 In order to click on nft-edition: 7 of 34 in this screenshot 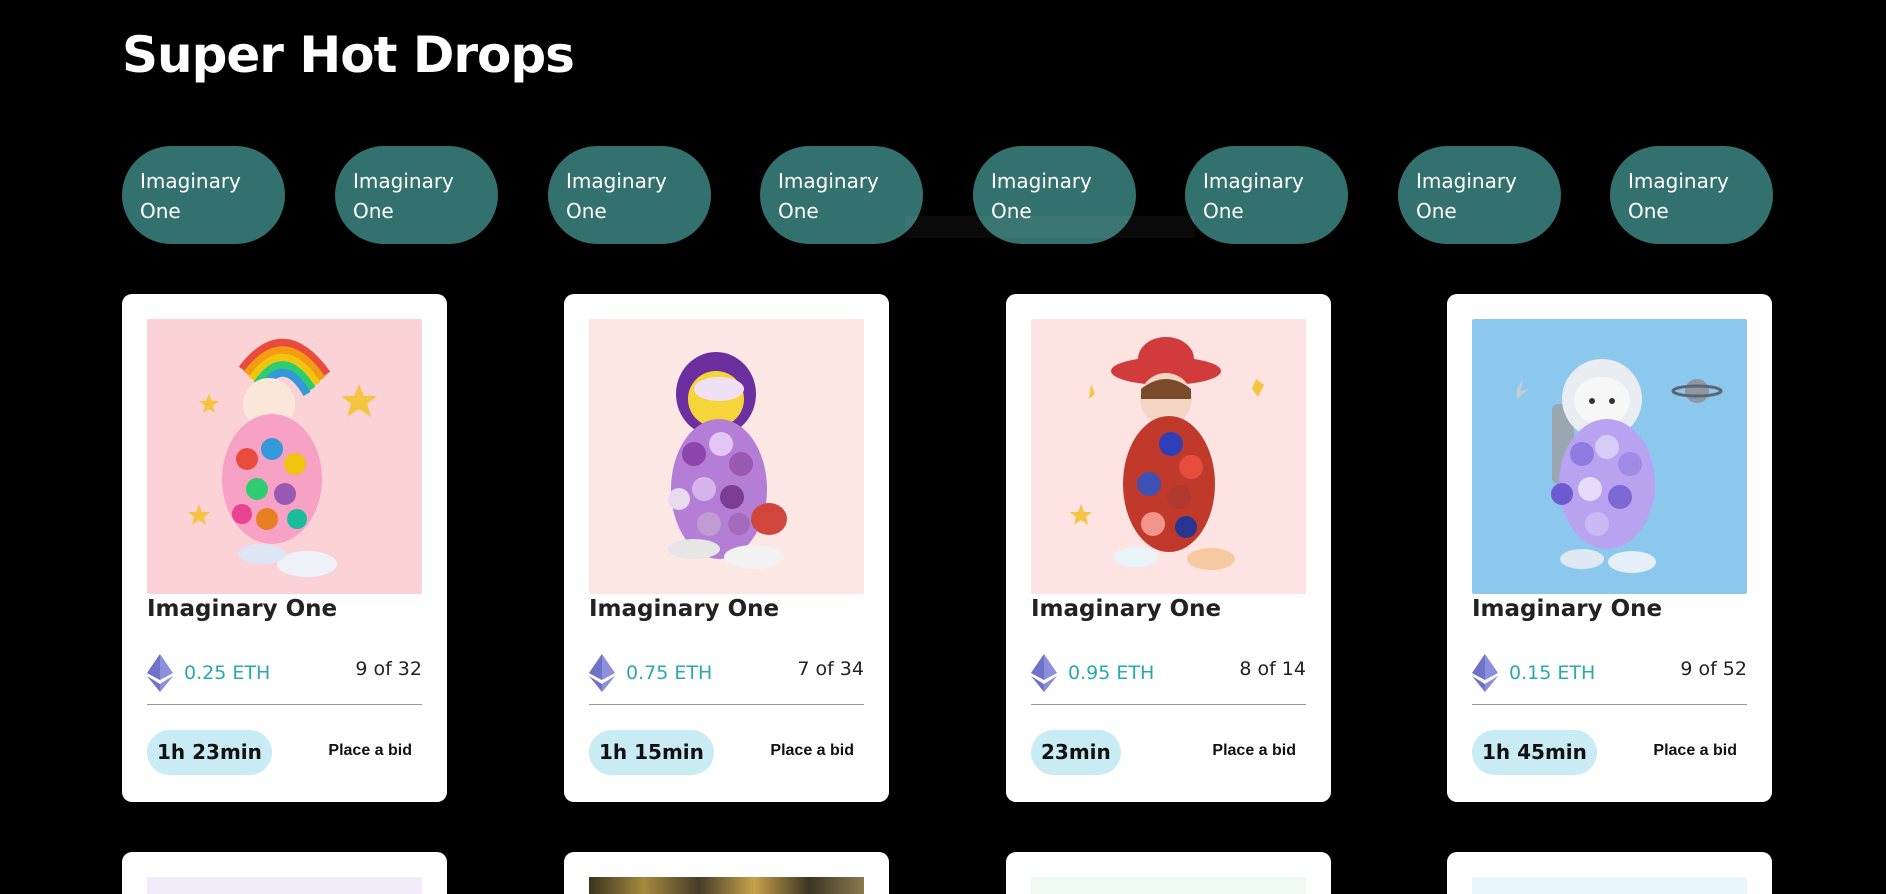, I will do `click(830, 669)`.